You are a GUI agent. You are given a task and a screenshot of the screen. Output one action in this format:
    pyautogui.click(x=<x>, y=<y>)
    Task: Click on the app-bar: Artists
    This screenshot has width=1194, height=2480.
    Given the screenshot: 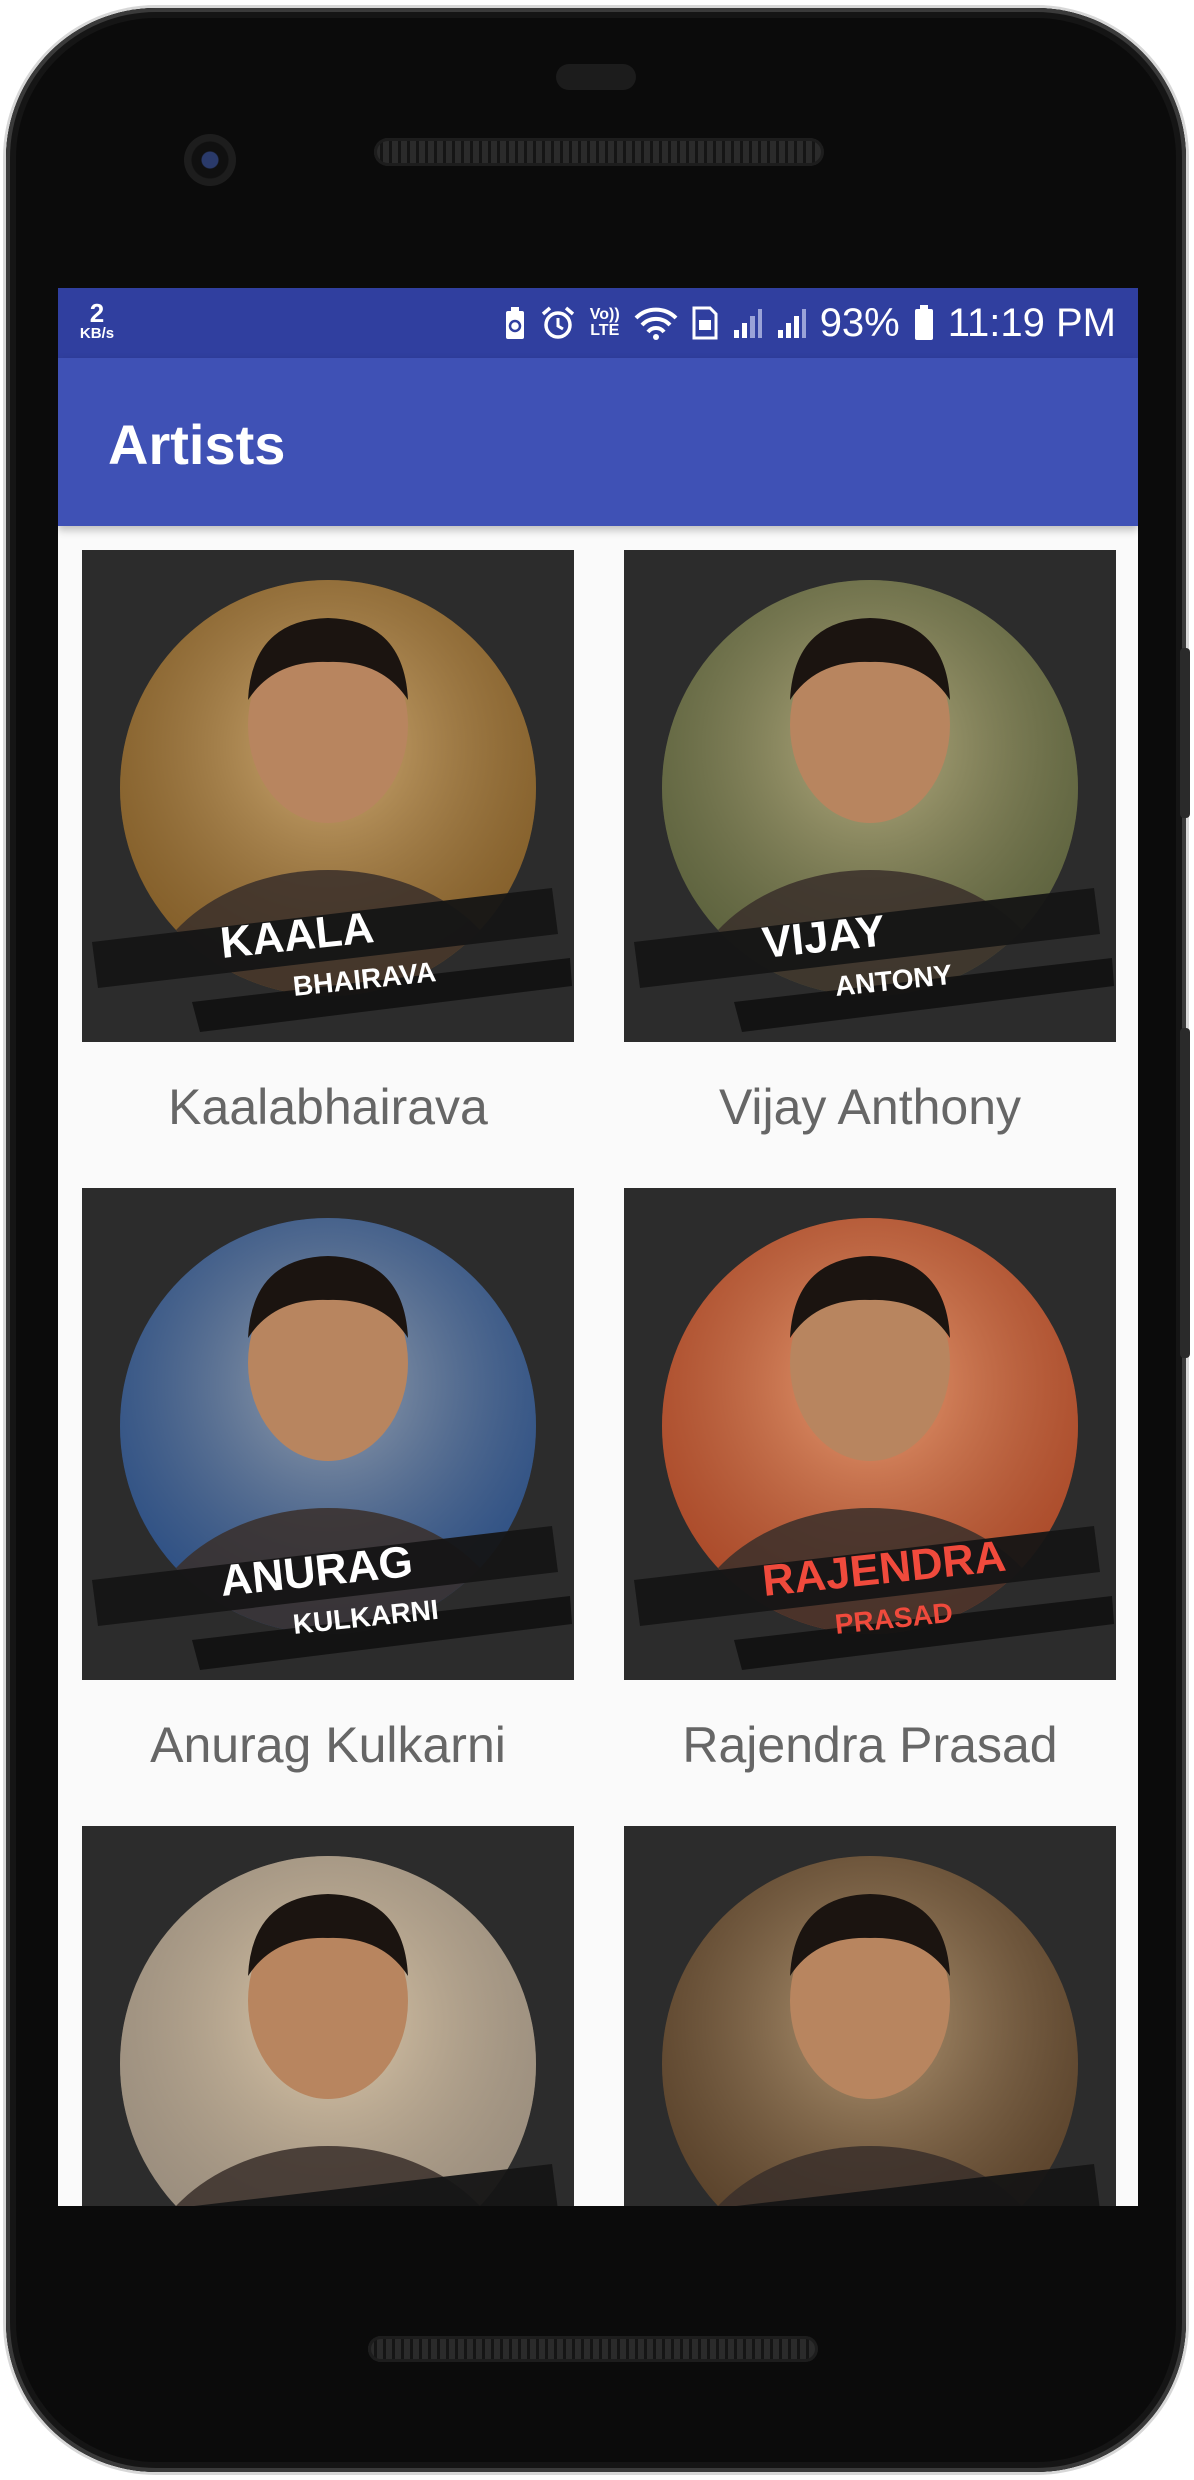 What is the action you would take?
    pyautogui.click(x=598, y=442)
    